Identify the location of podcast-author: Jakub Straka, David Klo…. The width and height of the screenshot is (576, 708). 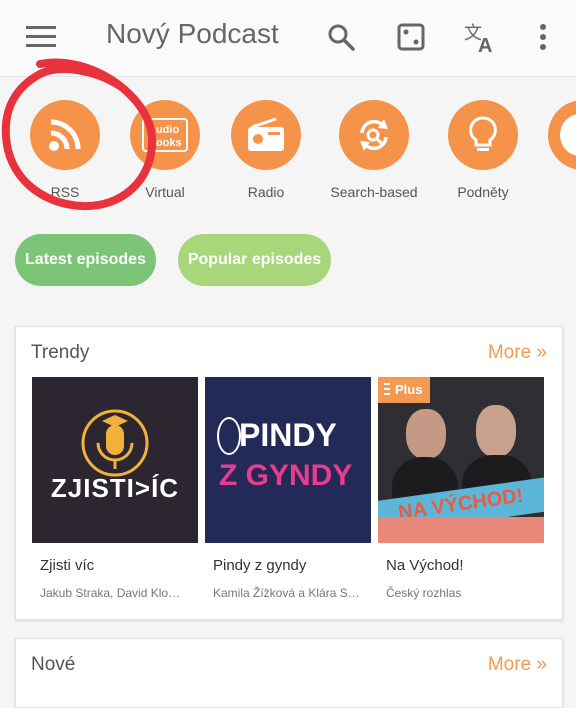
(110, 593).